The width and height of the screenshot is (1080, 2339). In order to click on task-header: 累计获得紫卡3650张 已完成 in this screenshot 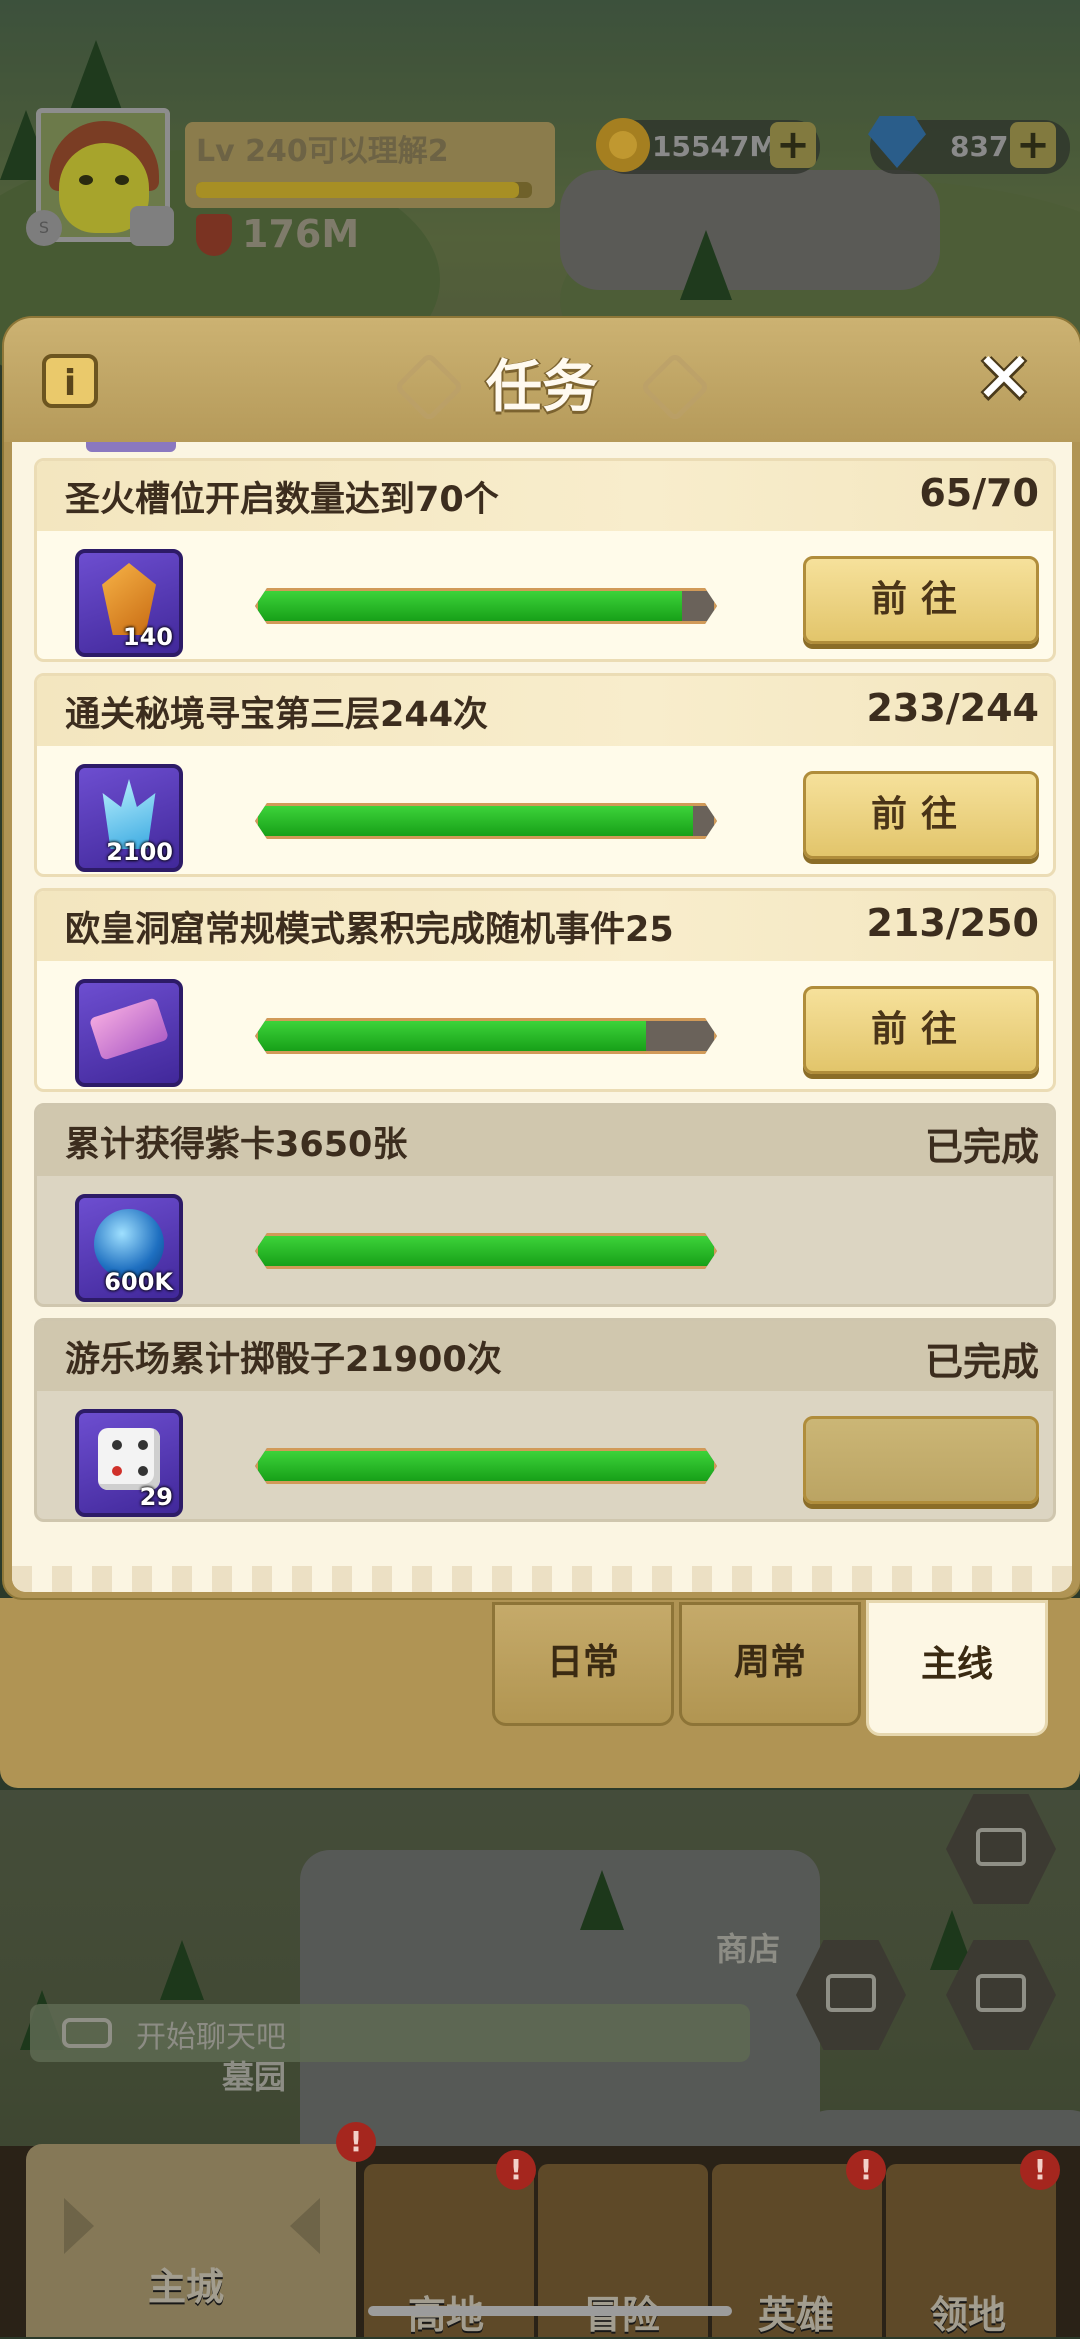, I will do `click(545, 1141)`.